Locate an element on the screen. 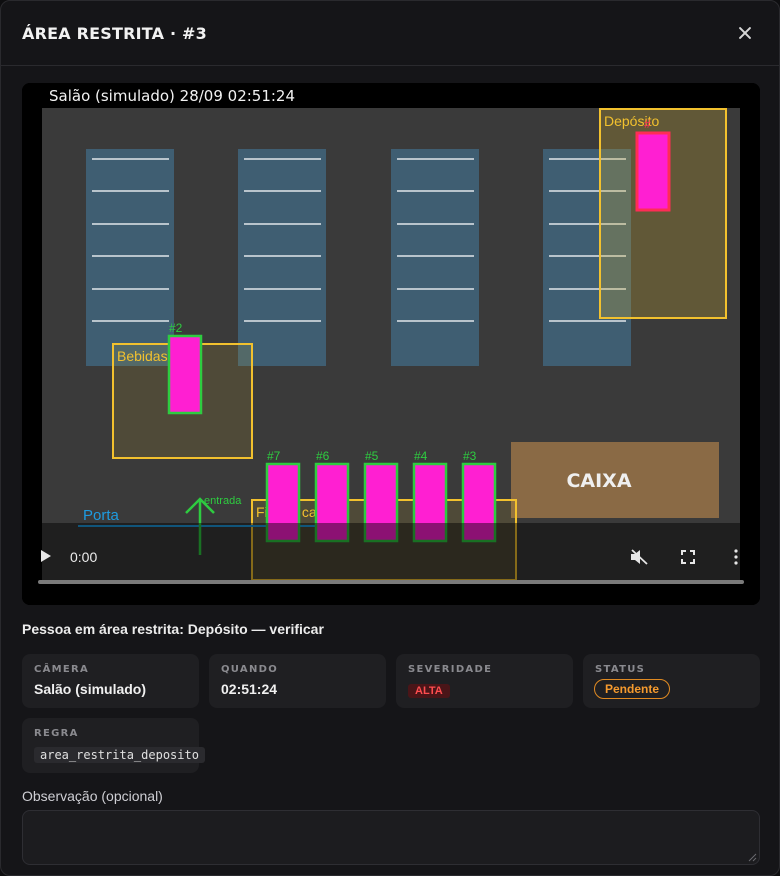  modal-title: ÁREA RESTRITA · #3 is located at coordinates (114, 33).